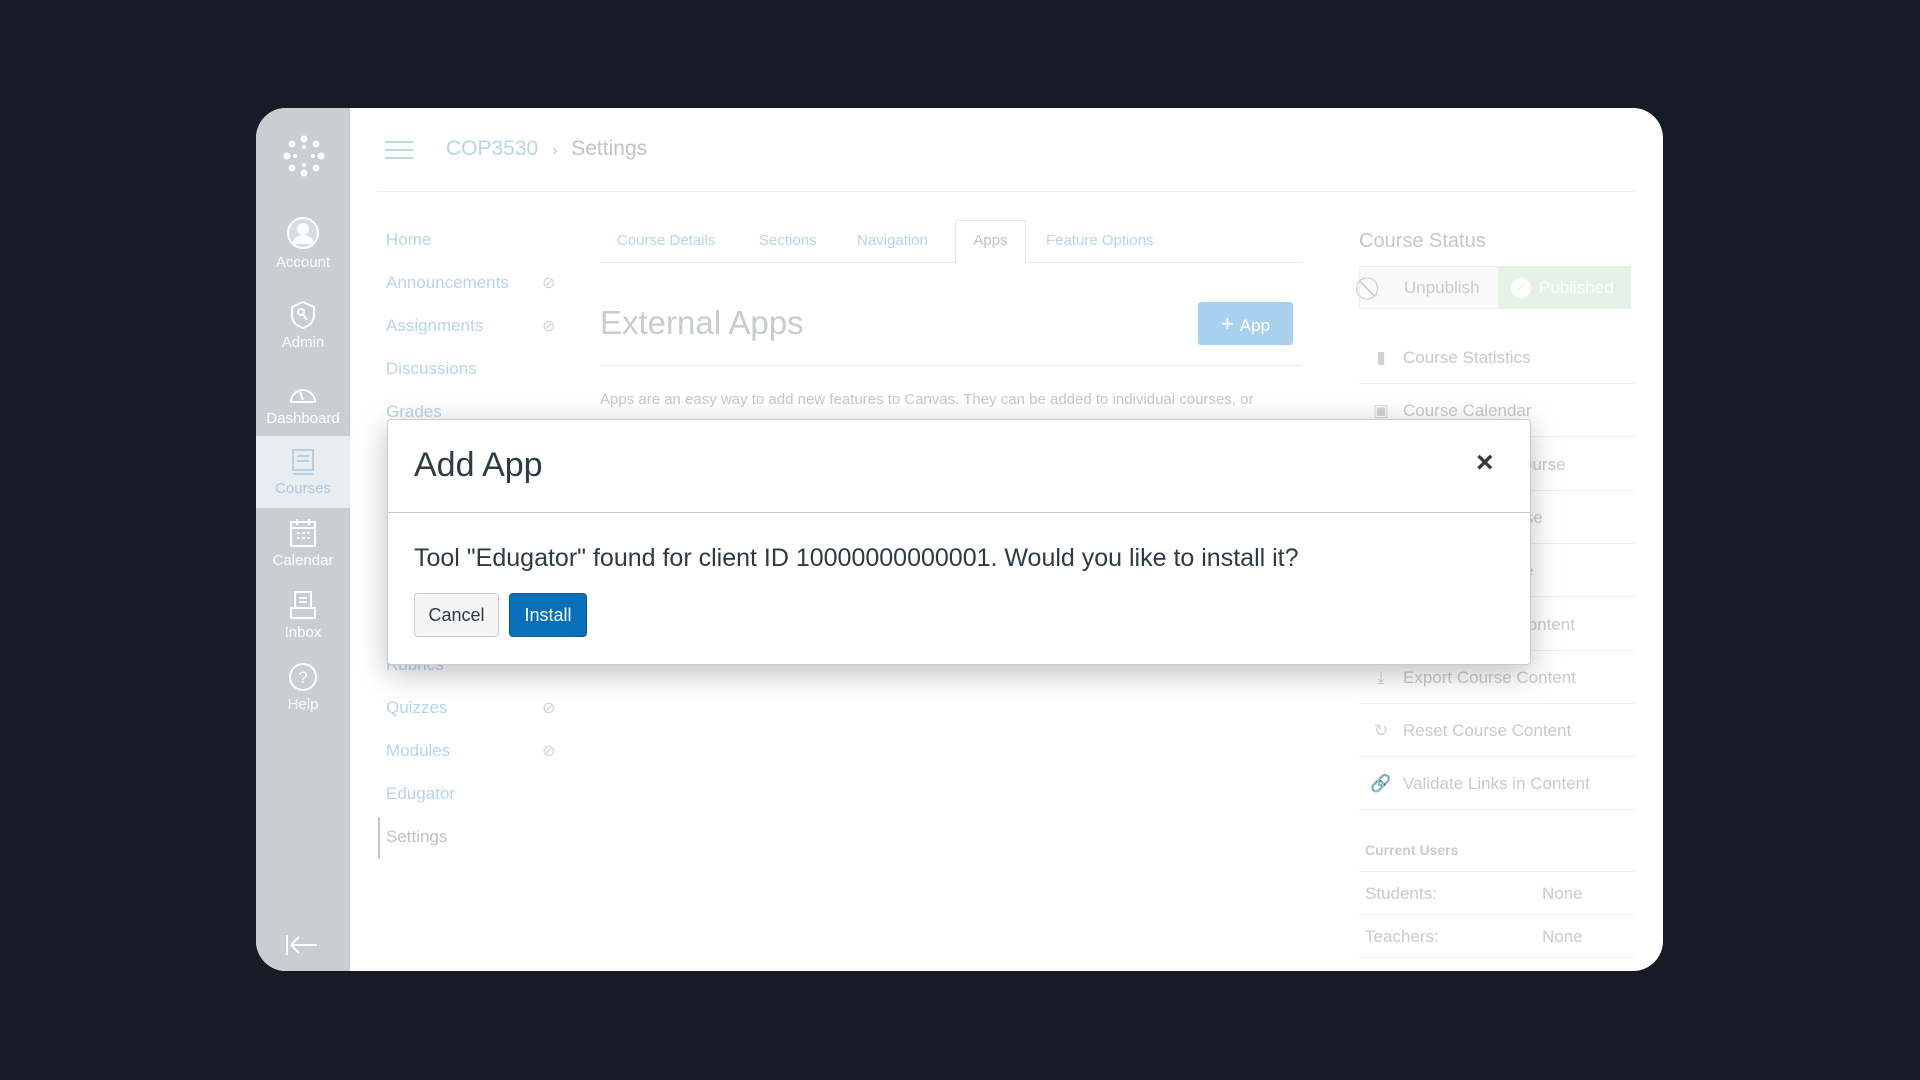  Describe the element at coordinates (434, 326) in the screenshot. I see `course-nav-assignments: Assignments` at that location.